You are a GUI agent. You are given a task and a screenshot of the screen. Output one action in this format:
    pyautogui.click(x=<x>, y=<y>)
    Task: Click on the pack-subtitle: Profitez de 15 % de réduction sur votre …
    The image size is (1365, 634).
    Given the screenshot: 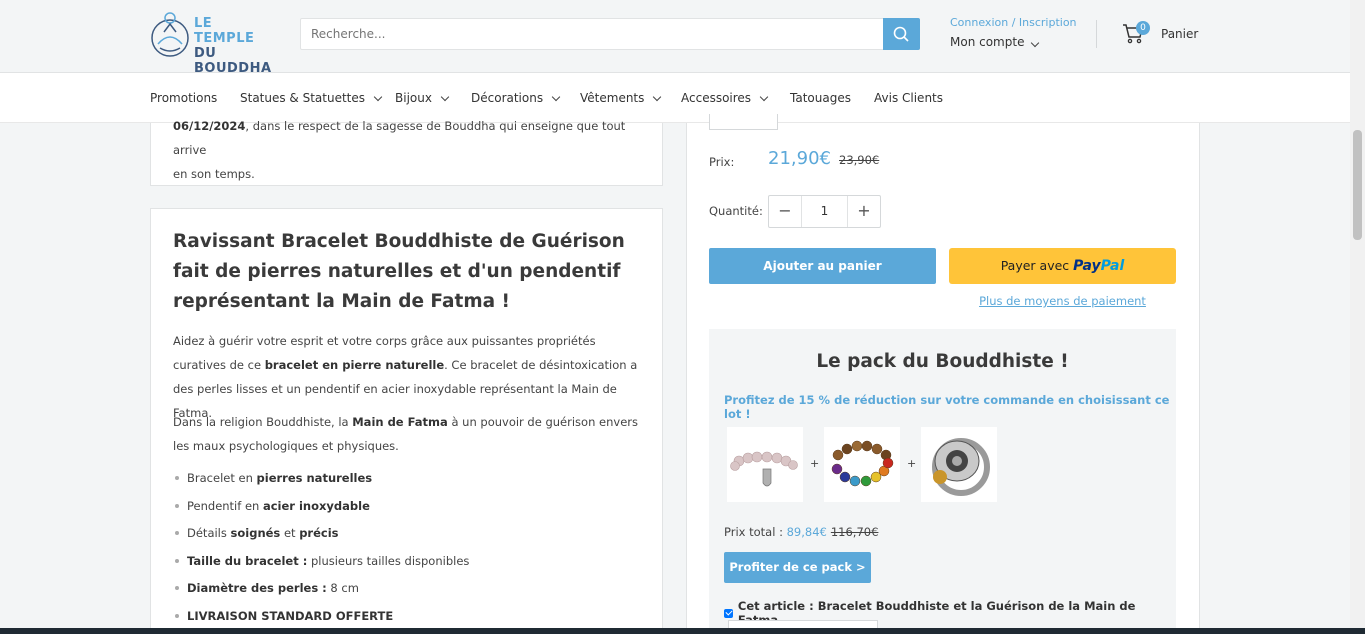 What is the action you would take?
    pyautogui.click(x=947, y=407)
    